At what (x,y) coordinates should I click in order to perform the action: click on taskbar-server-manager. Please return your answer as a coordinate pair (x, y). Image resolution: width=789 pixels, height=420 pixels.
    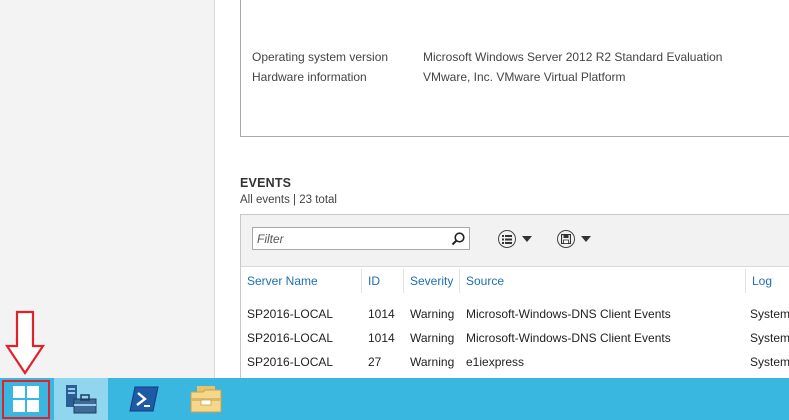
    Looking at the image, I should click on (81, 399).